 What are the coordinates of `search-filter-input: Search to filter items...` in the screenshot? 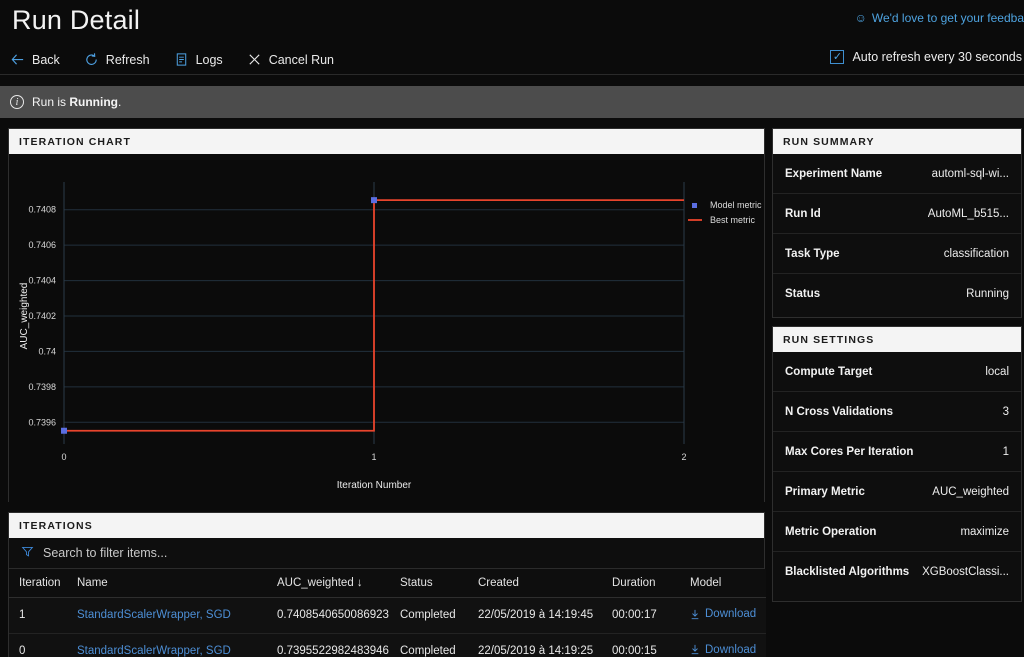 It's located at (105, 553).